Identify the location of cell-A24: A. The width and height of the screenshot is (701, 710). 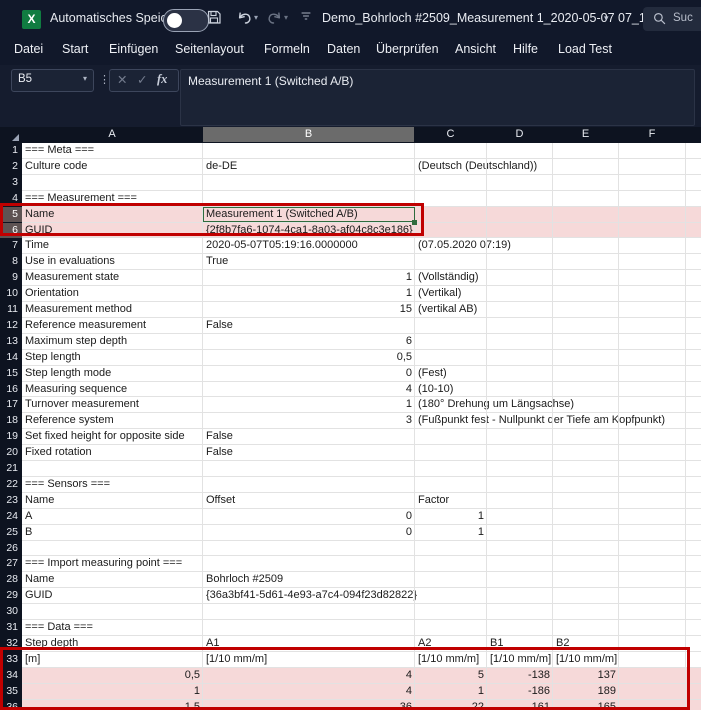
(112, 516).